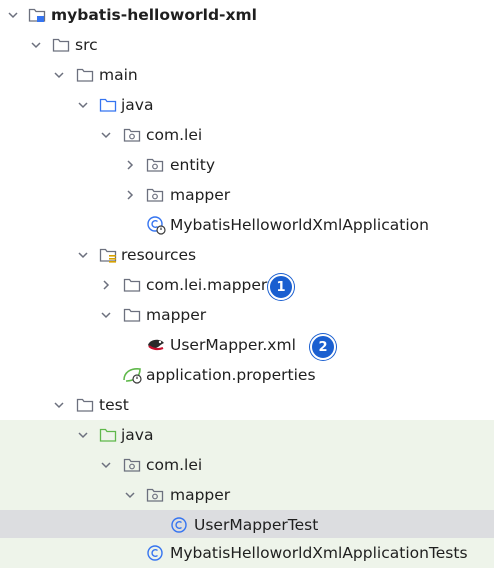 The height and width of the screenshot is (568, 494). I want to click on tree-item-label: com.lei.mapper, so click(207, 285).